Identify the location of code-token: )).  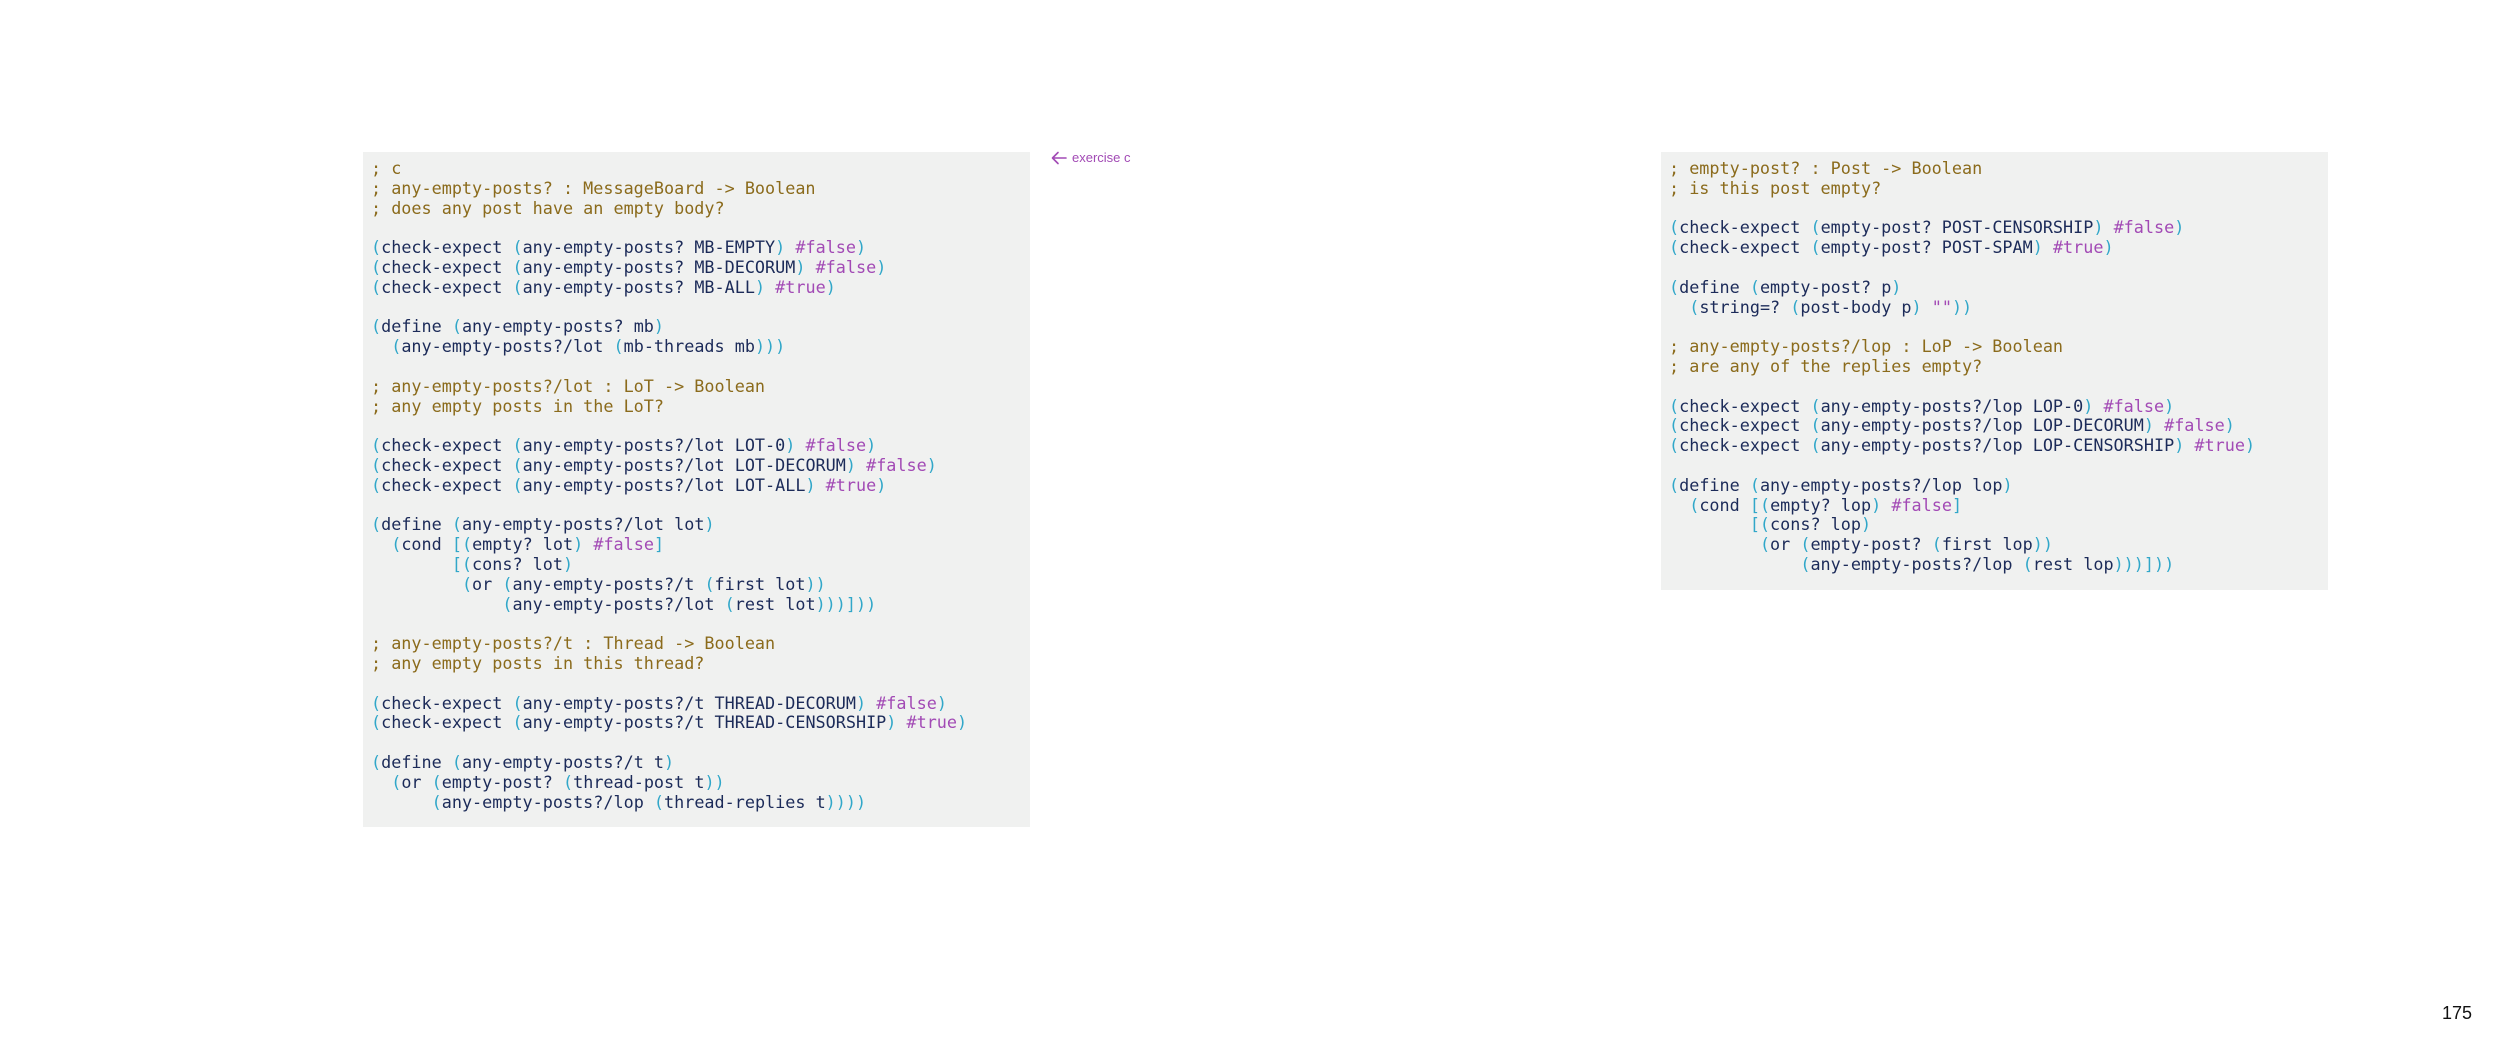
(815, 583).